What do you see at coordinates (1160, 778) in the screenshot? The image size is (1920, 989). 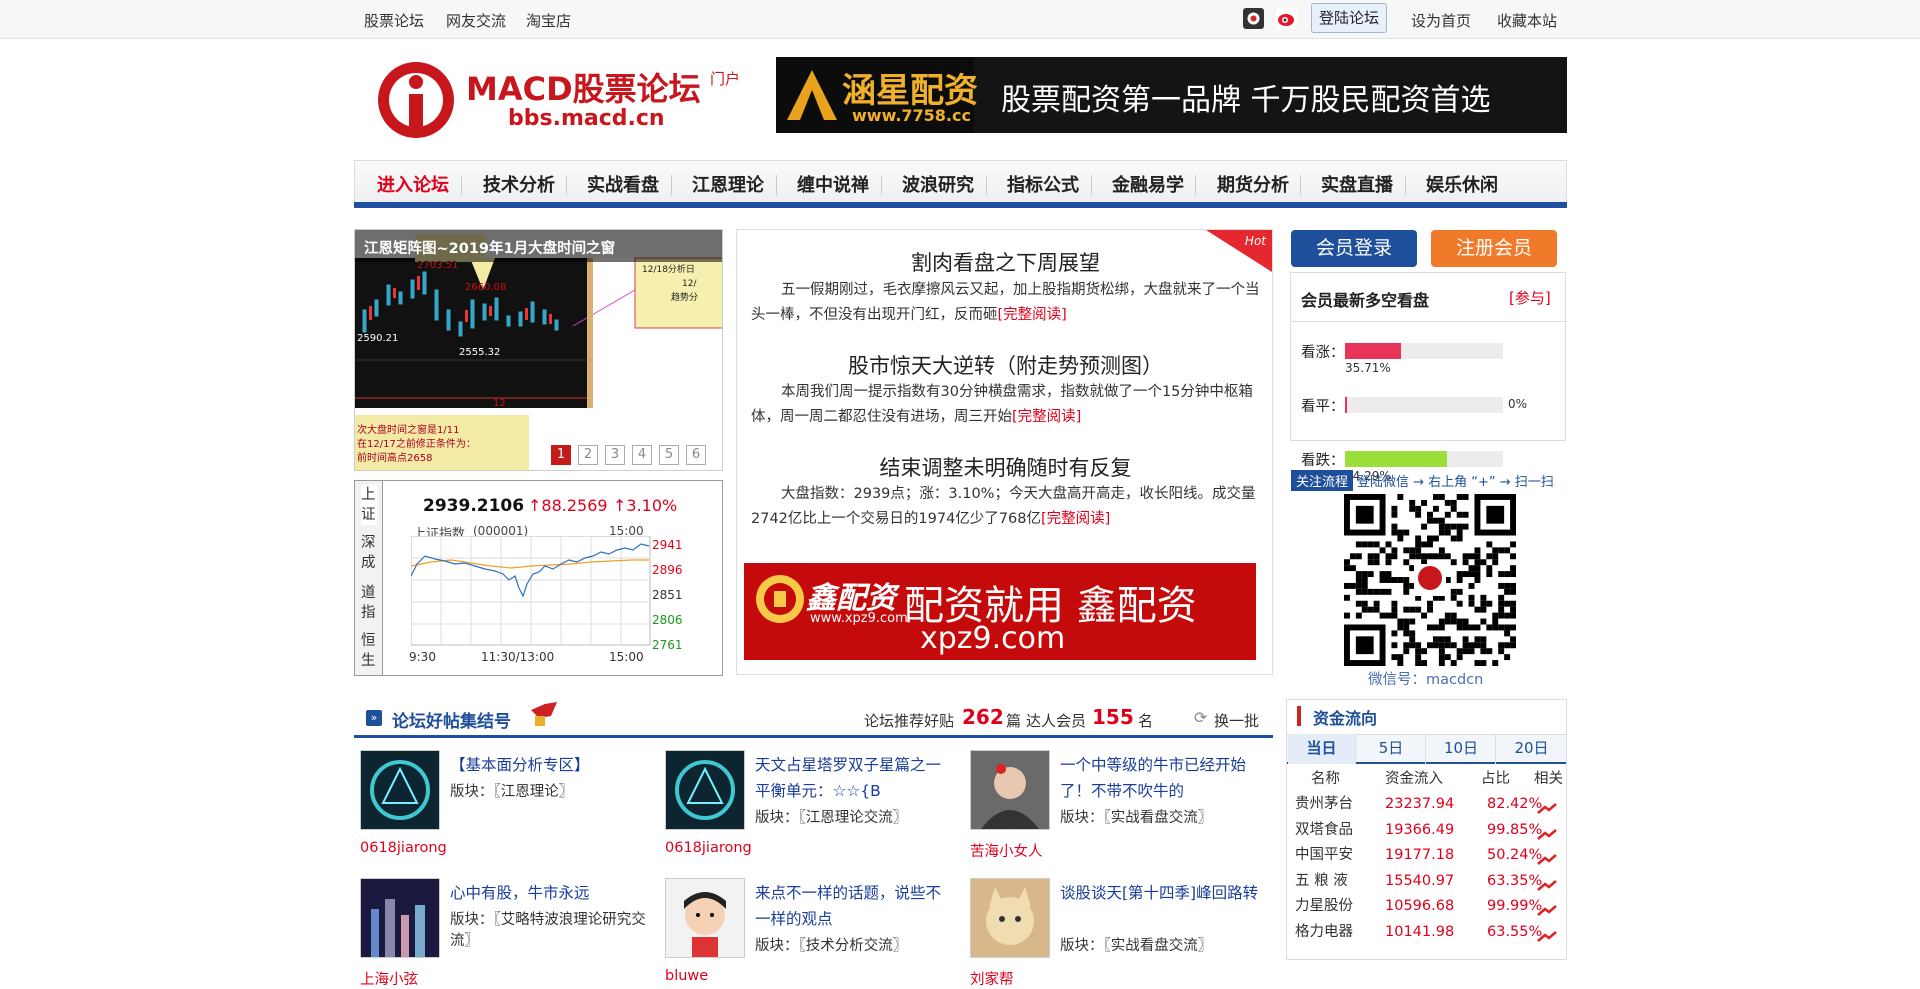 I see `post-title: 一个中等级的牛市已经开始了！不带不吹牛的` at bounding box center [1160, 778].